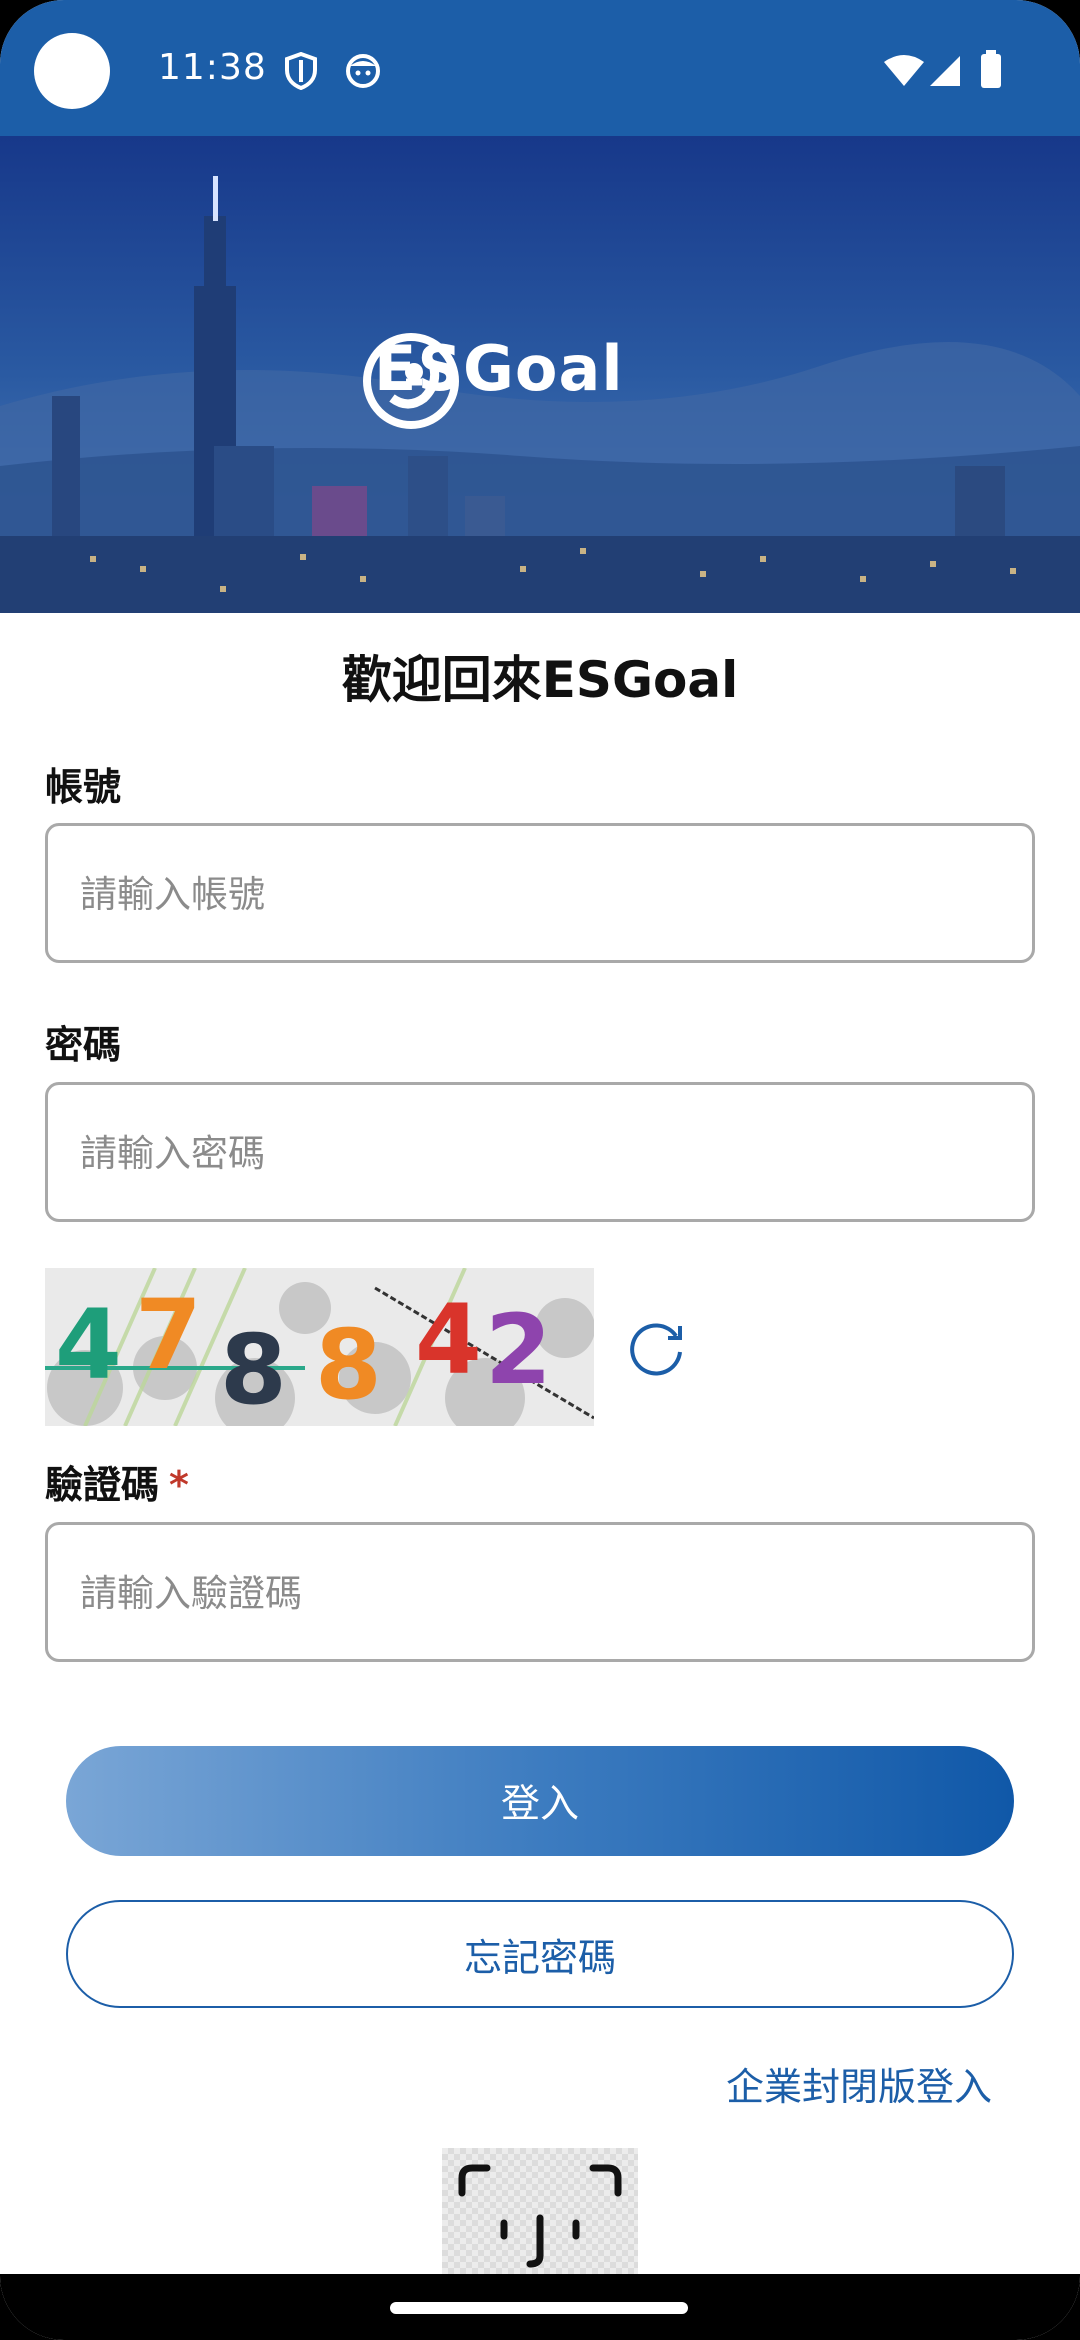 This screenshot has width=1080, height=2340. What do you see at coordinates (168, 1335) in the screenshot?
I see `captcha-char: 7` at bounding box center [168, 1335].